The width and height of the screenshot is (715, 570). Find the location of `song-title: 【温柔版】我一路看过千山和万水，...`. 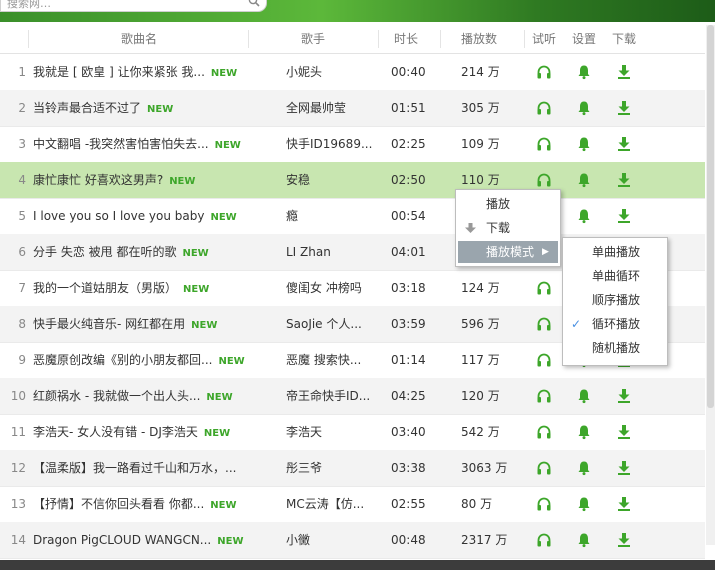

song-title: 【温柔版】我一路看过千山和万水，... is located at coordinates (153, 468).